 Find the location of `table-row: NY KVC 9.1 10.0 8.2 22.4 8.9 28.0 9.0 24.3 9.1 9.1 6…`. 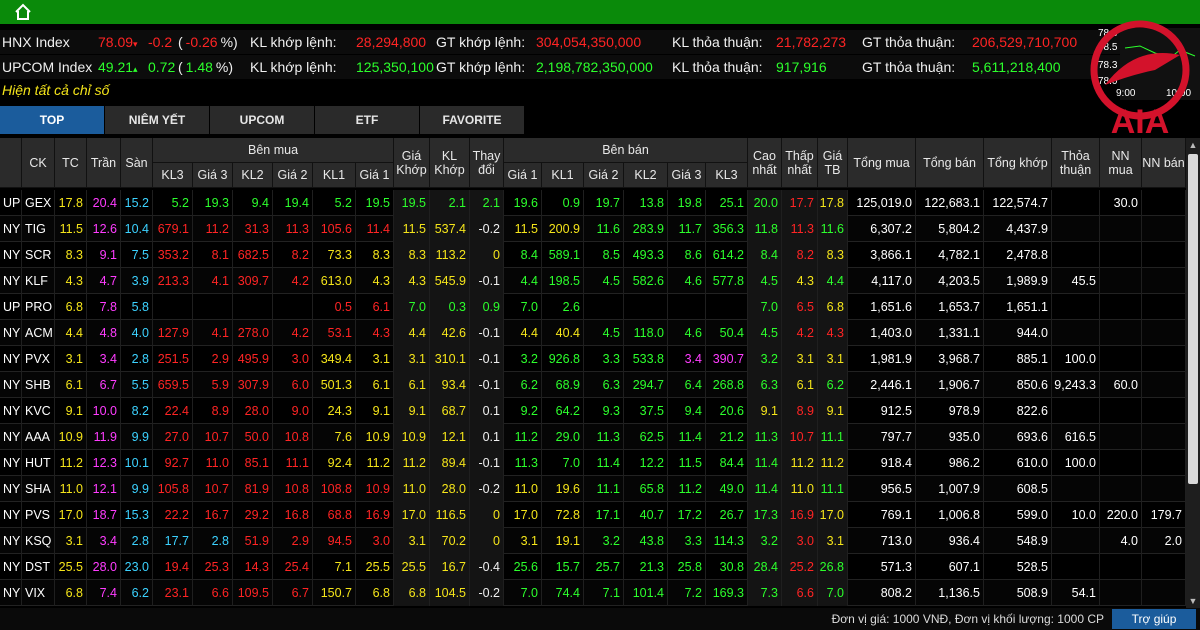

table-row: NY KVC 9.1 10.0 8.2 22.4 8.9 28.0 9.0 24.3 9.1 9.1 6… is located at coordinates (593, 411).